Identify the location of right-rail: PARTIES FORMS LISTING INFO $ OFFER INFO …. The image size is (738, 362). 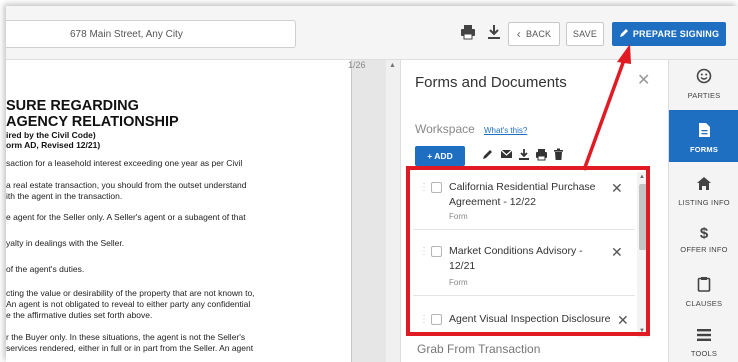
(703, 211).